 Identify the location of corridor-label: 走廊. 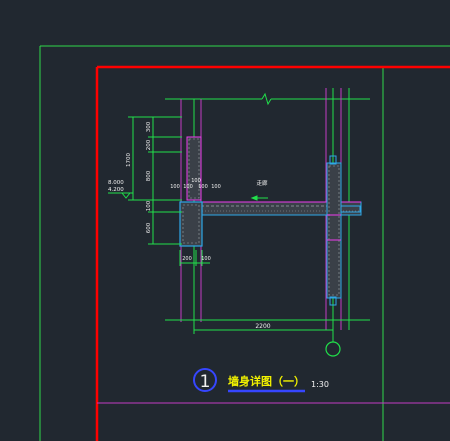
(262, 183).